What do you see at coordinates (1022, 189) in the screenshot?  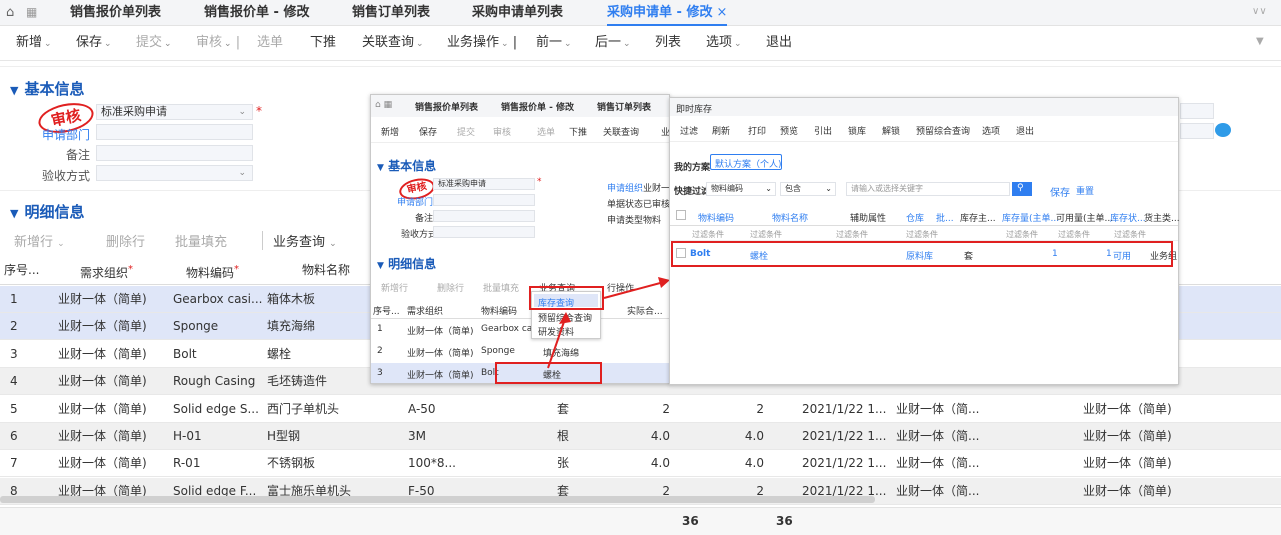 I see `search-icon: ⚲` at bounding box center [1022, 189].